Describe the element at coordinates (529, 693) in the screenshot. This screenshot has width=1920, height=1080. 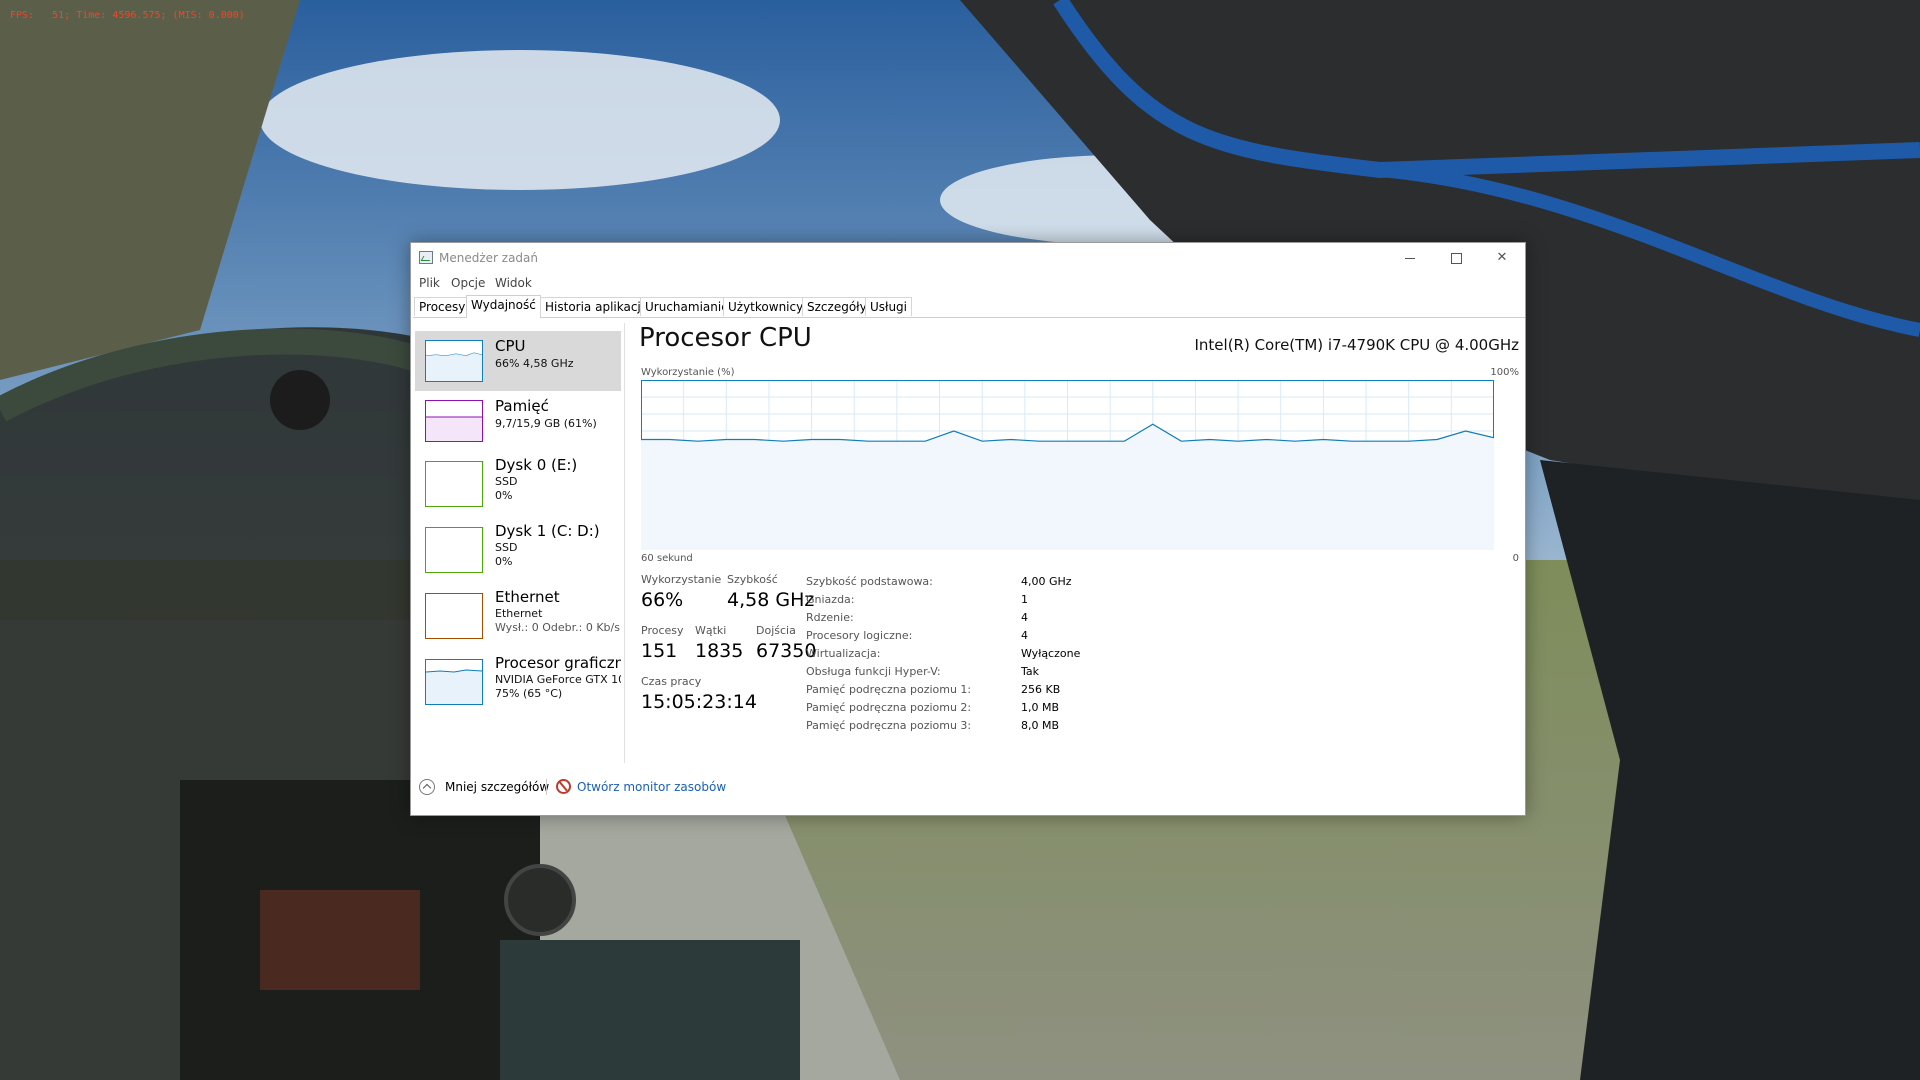
I see `sidebar-item-detail: 75% (65 °C)` at that location.